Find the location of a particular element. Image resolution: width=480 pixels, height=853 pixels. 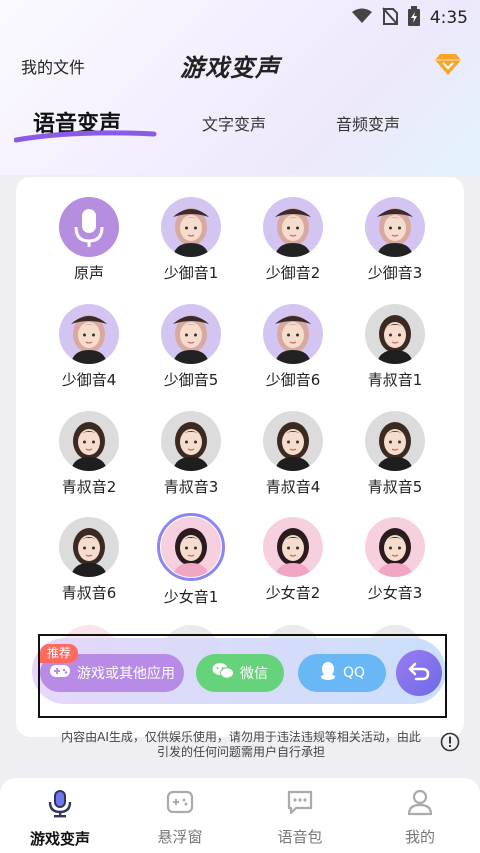

voice-option: 少御音3 is located at coordinates (395, 247).